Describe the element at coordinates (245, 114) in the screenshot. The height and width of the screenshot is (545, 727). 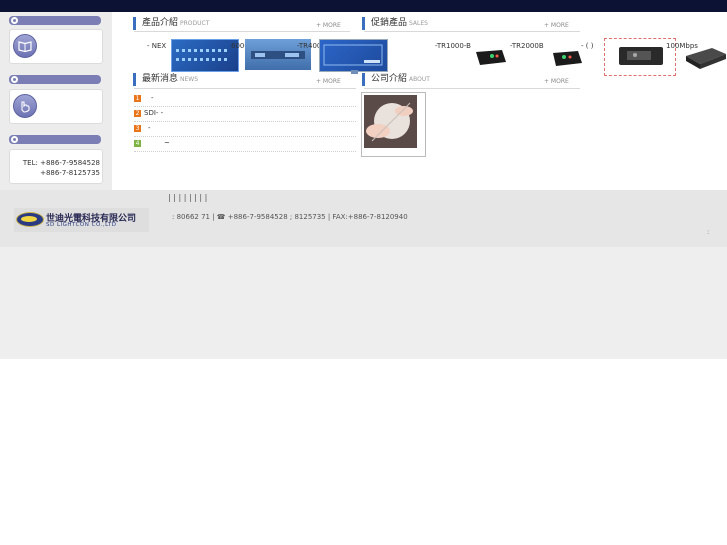
I see `news-row: 2 SDI- -` at that location.